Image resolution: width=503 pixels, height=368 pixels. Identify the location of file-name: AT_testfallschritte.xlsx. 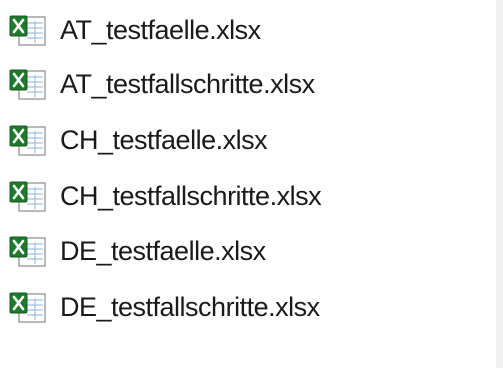
(187, 83).